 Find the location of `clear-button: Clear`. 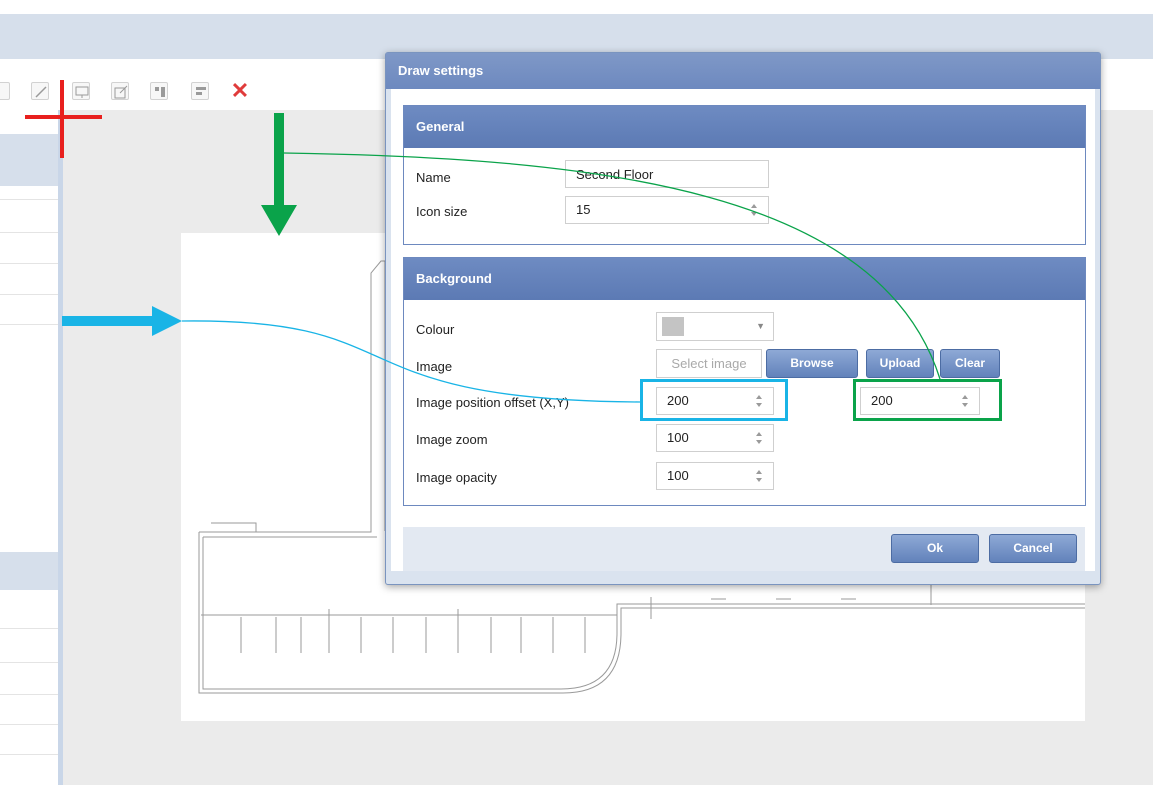

clear-button: Clear is located at coordinates (970, 363).